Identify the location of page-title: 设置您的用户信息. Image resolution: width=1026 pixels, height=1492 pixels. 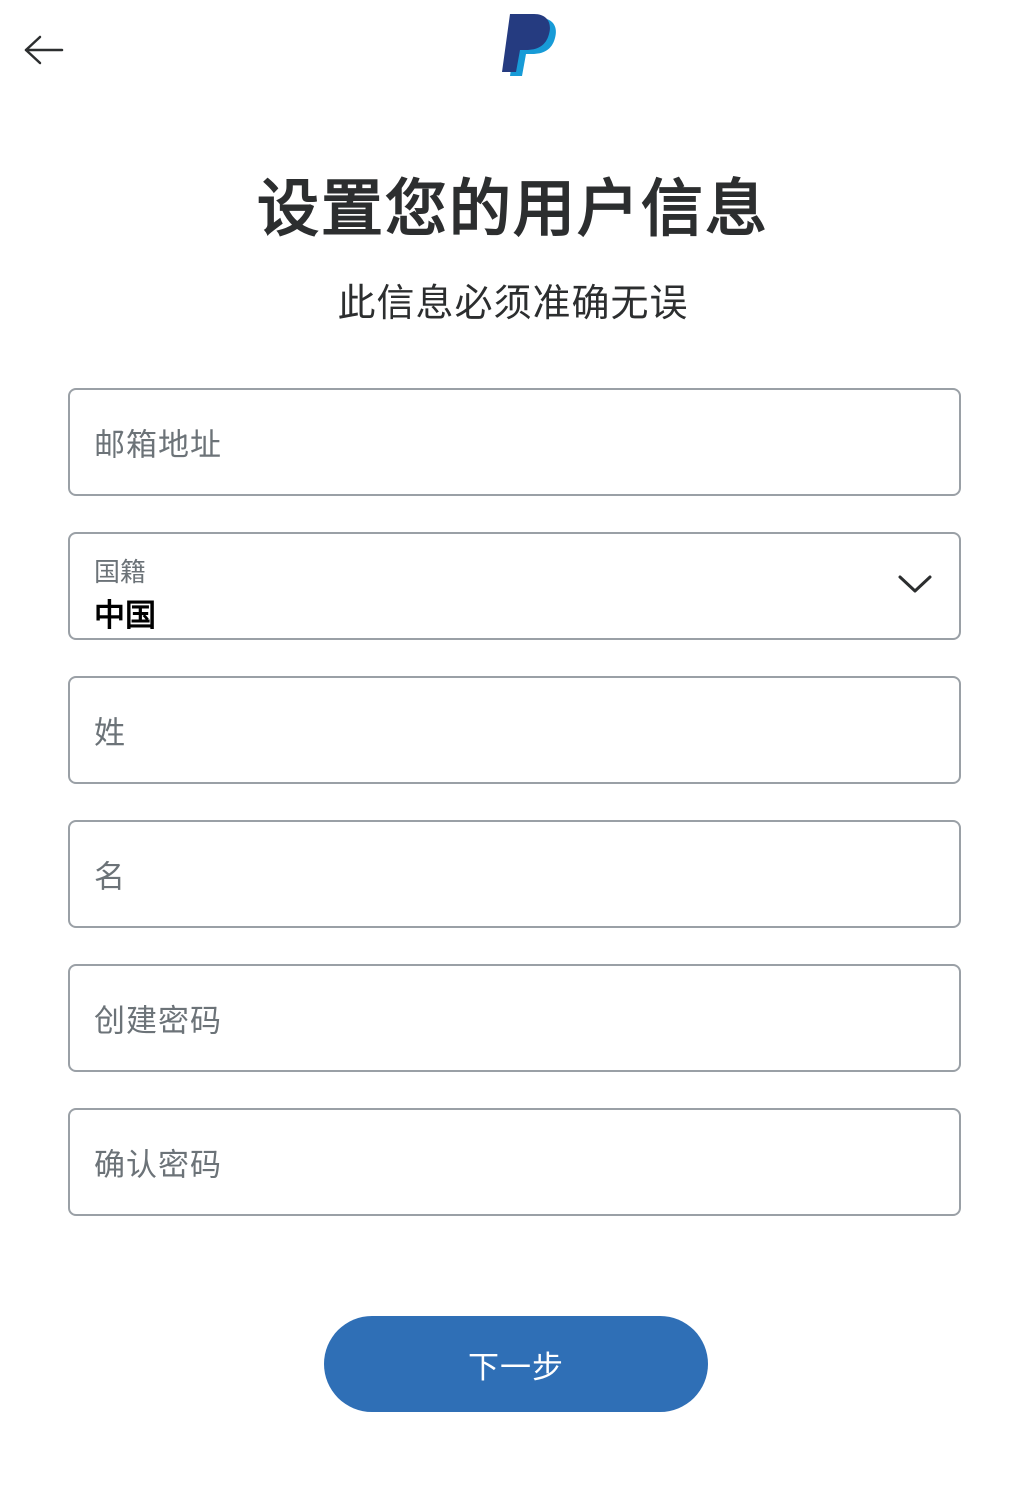
(512, 208).